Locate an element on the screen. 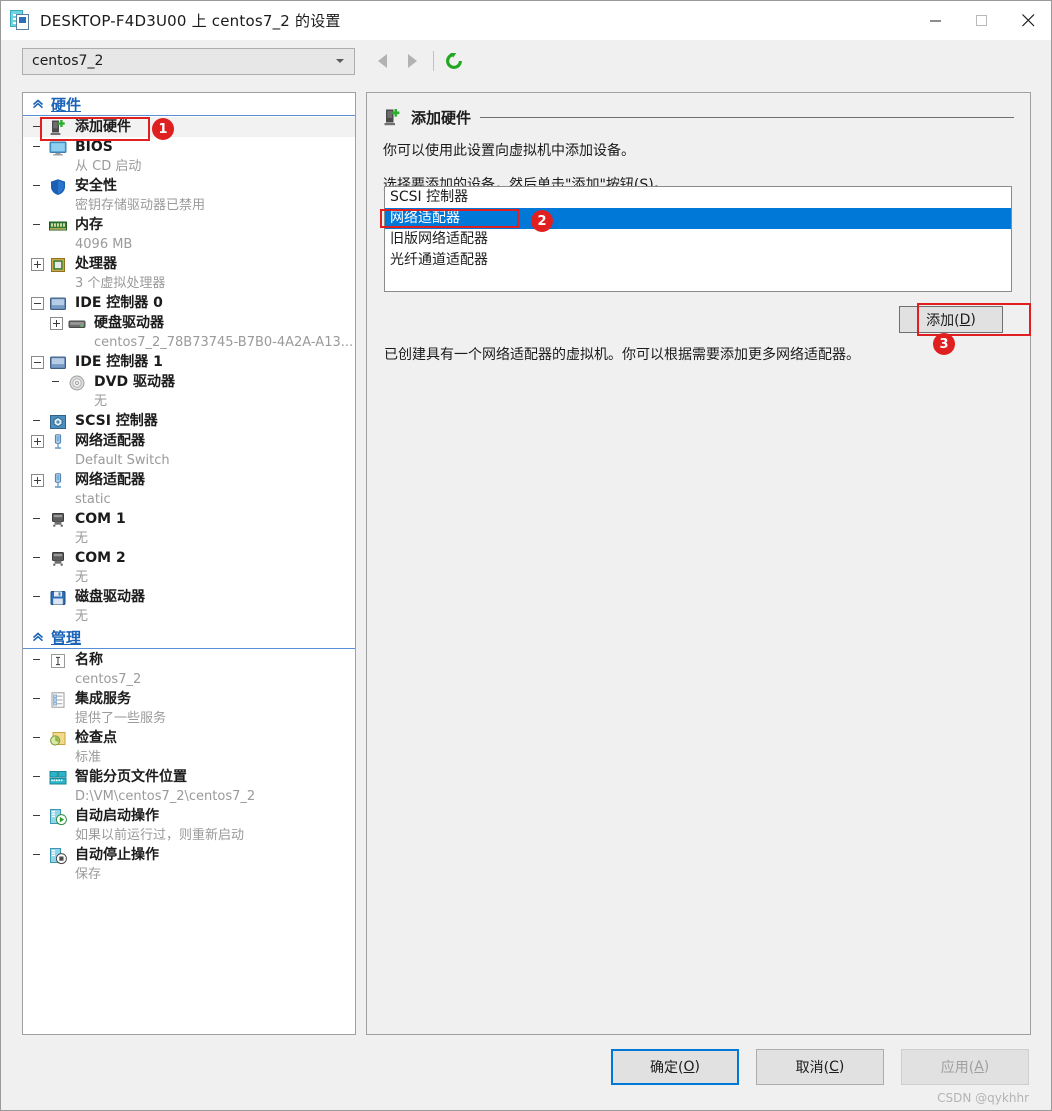 This screenshot has height=1111, width=1052. add-button-suffix: ) is located at coordinates (973, 319).